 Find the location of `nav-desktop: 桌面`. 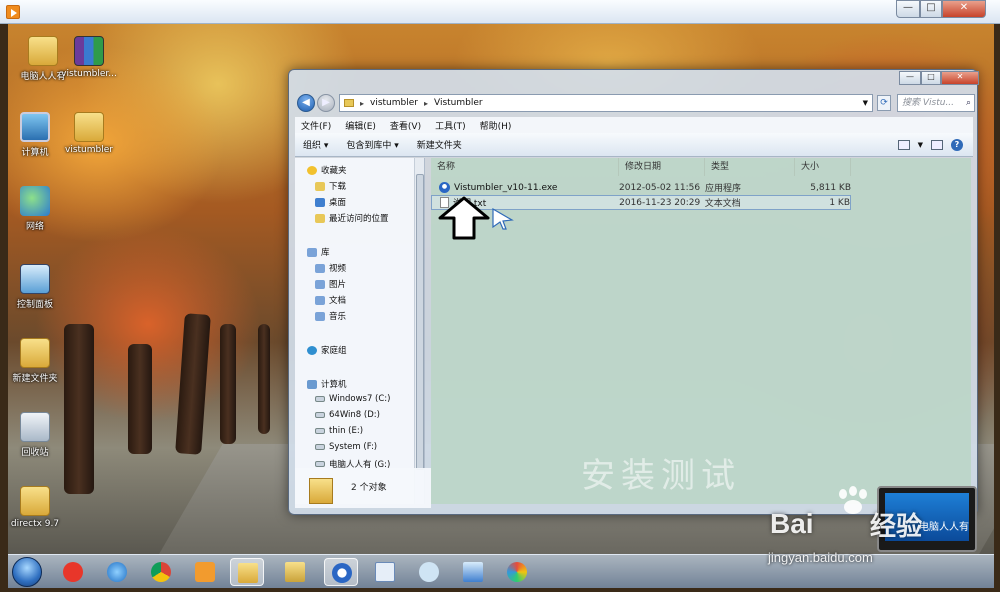

nav-desktop: 桌面 is located at coordinates (330, 202).